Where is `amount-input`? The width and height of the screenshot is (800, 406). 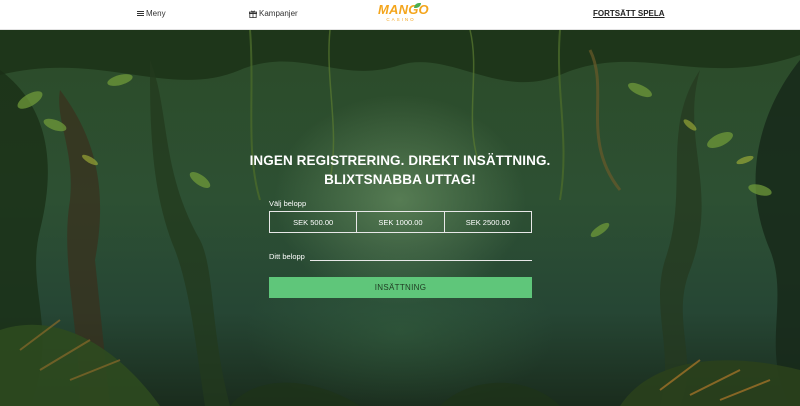
amount-input is located at coordinates (421, 256).